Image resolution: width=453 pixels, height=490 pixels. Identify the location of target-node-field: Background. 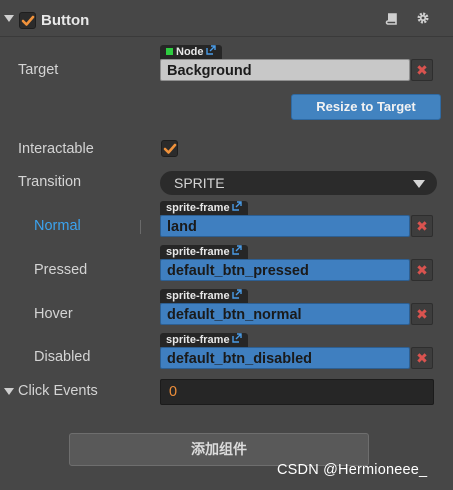
(285, 70).